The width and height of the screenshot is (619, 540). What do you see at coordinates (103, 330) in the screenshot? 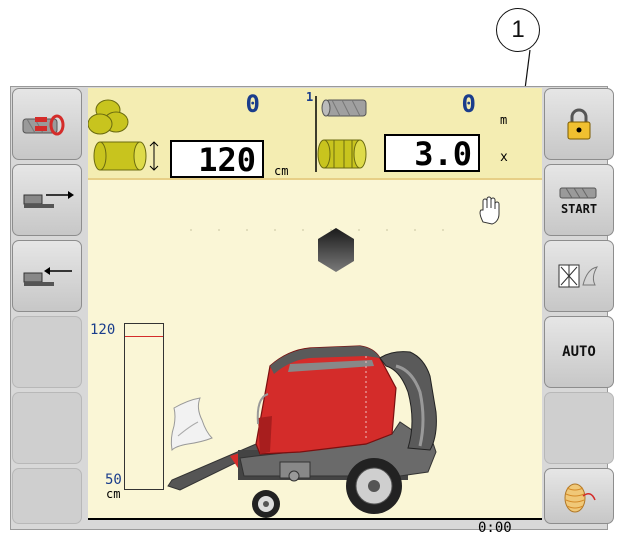
I see `gauge-max-label: 120` at bounding box center [103, 330].